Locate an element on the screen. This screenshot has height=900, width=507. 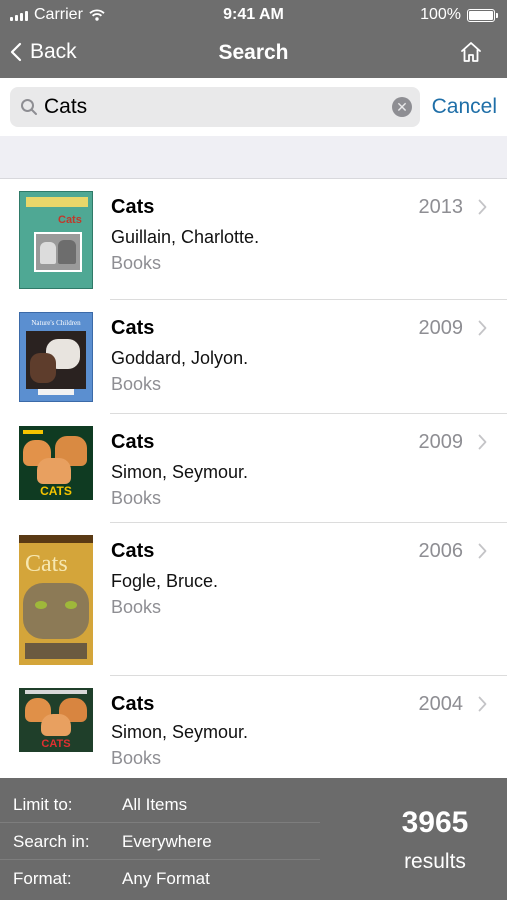
result-year: 2004 is located at coordinates (441, 704).